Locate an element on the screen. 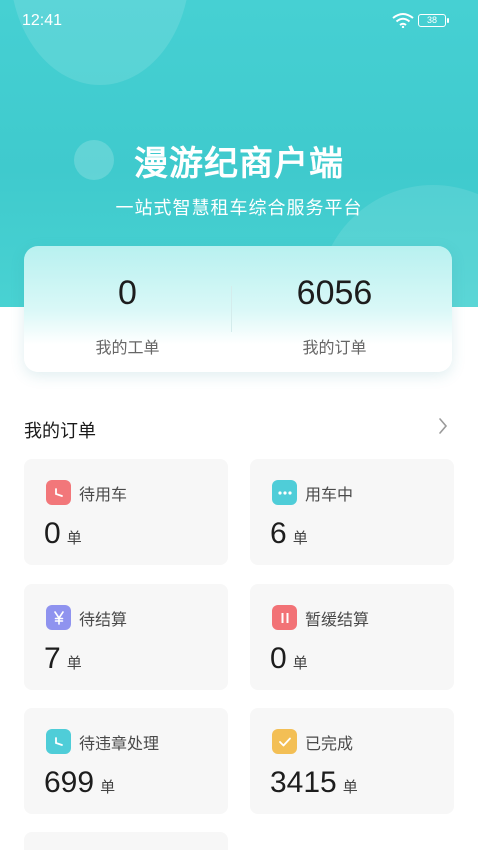  card-label: 用车中 is located at coordinates (329, 494).